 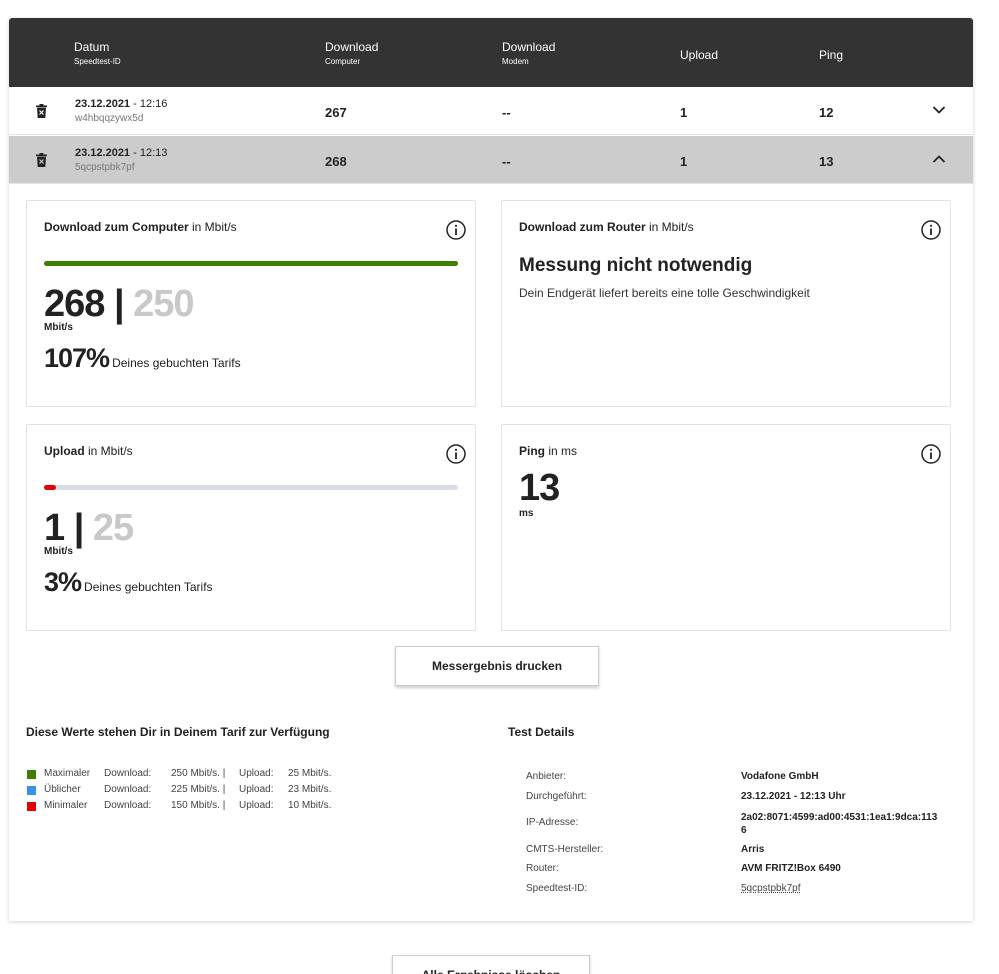 What do you see at coordinates (491, 964) in the screenshot?
I see `delete-all-results-button: Alle Ergebnisse löschen` at bounding box center [491, 964].